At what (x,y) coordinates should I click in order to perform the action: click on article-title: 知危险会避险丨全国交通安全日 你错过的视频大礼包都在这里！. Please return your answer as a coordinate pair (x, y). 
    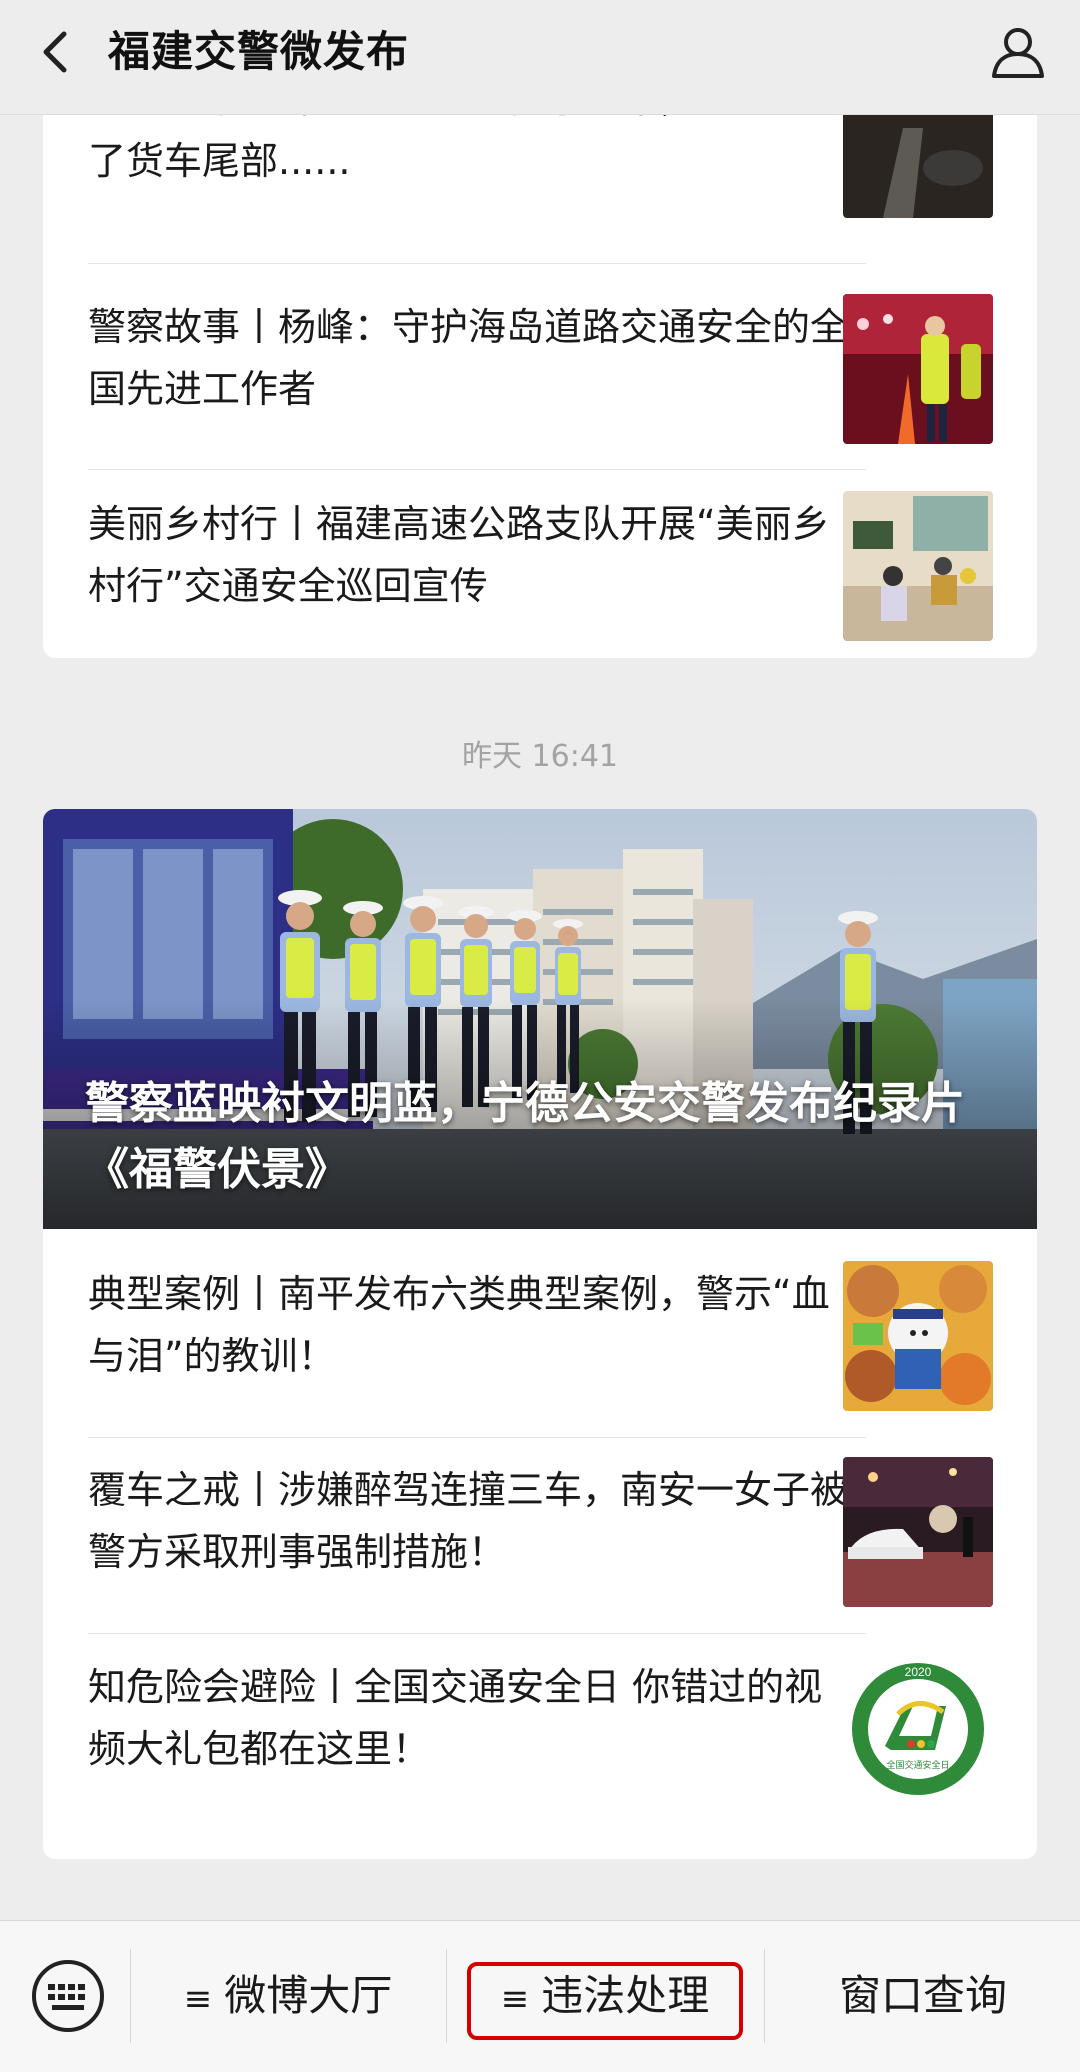
    Looking at the image, I should click on (455, 1718).